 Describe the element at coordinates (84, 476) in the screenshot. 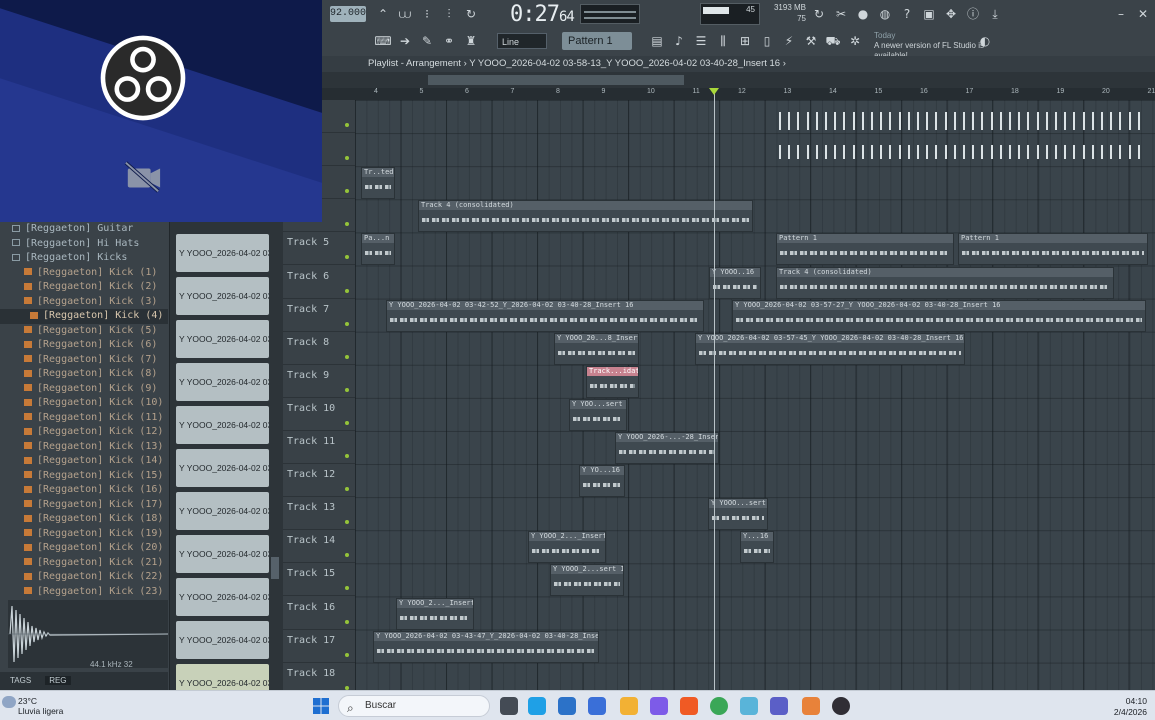

I see `browser-file: [Reggaeton] Kick (15)` at that location.